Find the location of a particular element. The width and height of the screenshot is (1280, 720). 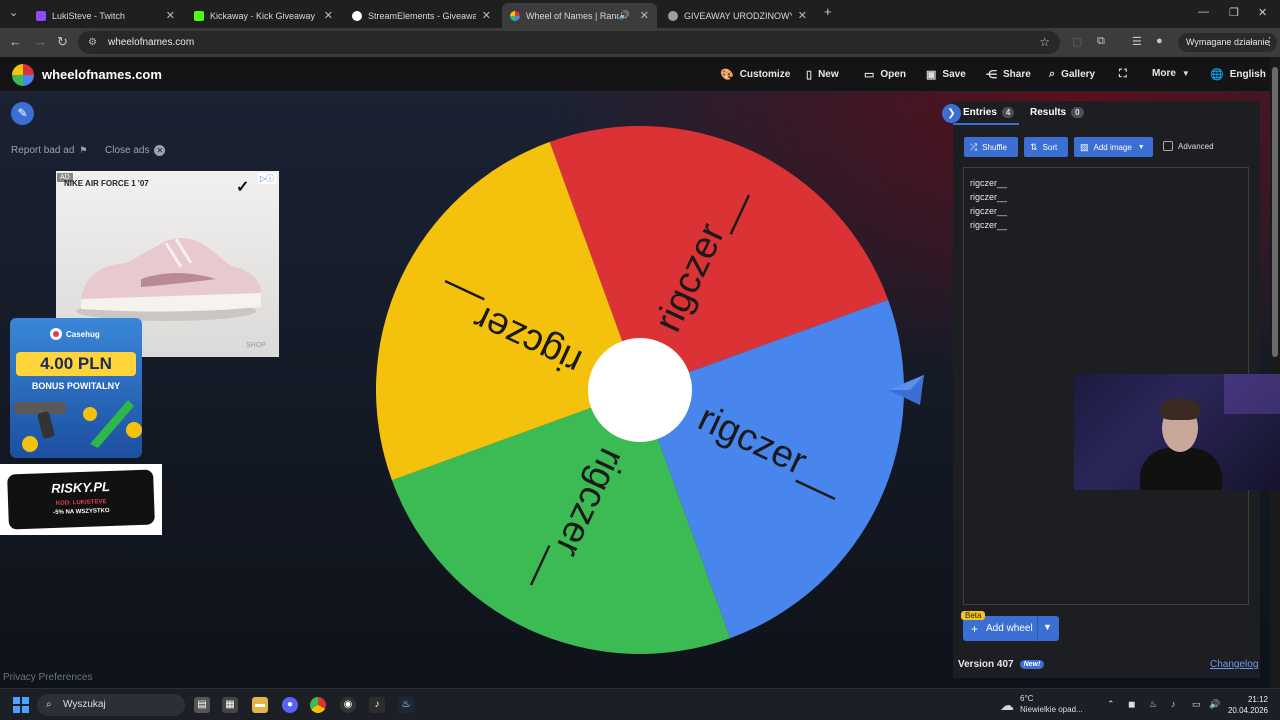

wheel-center-hub is located at coordinates (640, 390).